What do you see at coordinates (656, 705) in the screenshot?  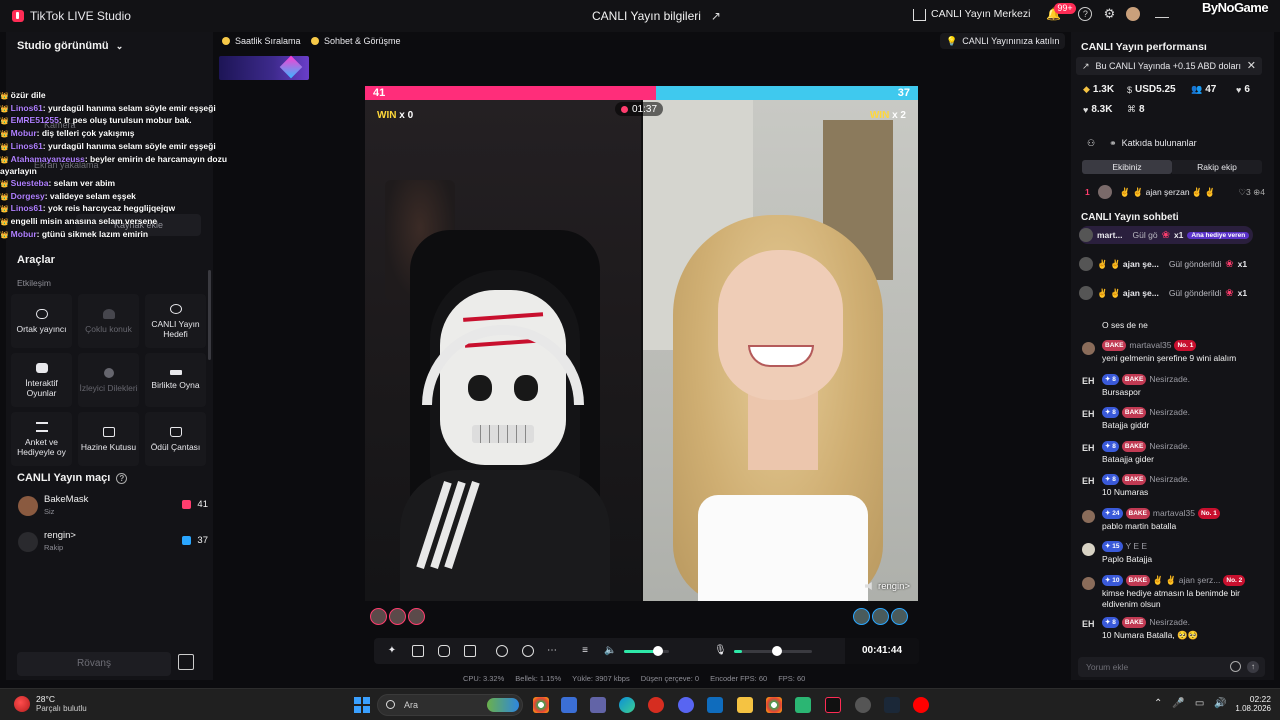 I see `opera-icon` at bounding box center [656, 705].